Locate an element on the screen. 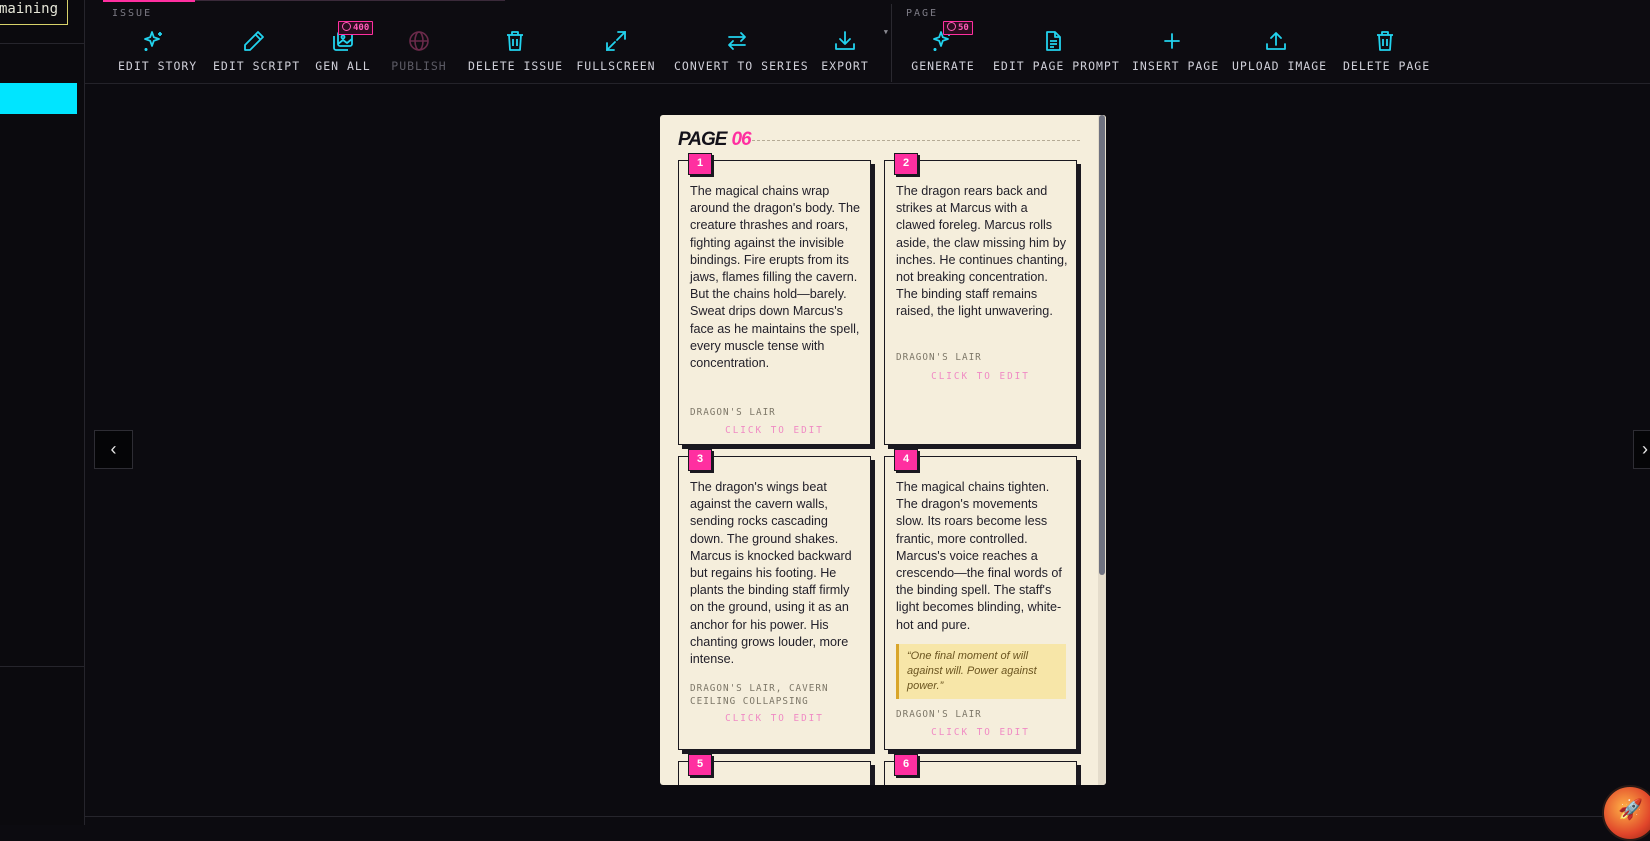 The height and width of the screenshot is (841, 1650). panel-6: 6 is located at coordinates (980, 769).